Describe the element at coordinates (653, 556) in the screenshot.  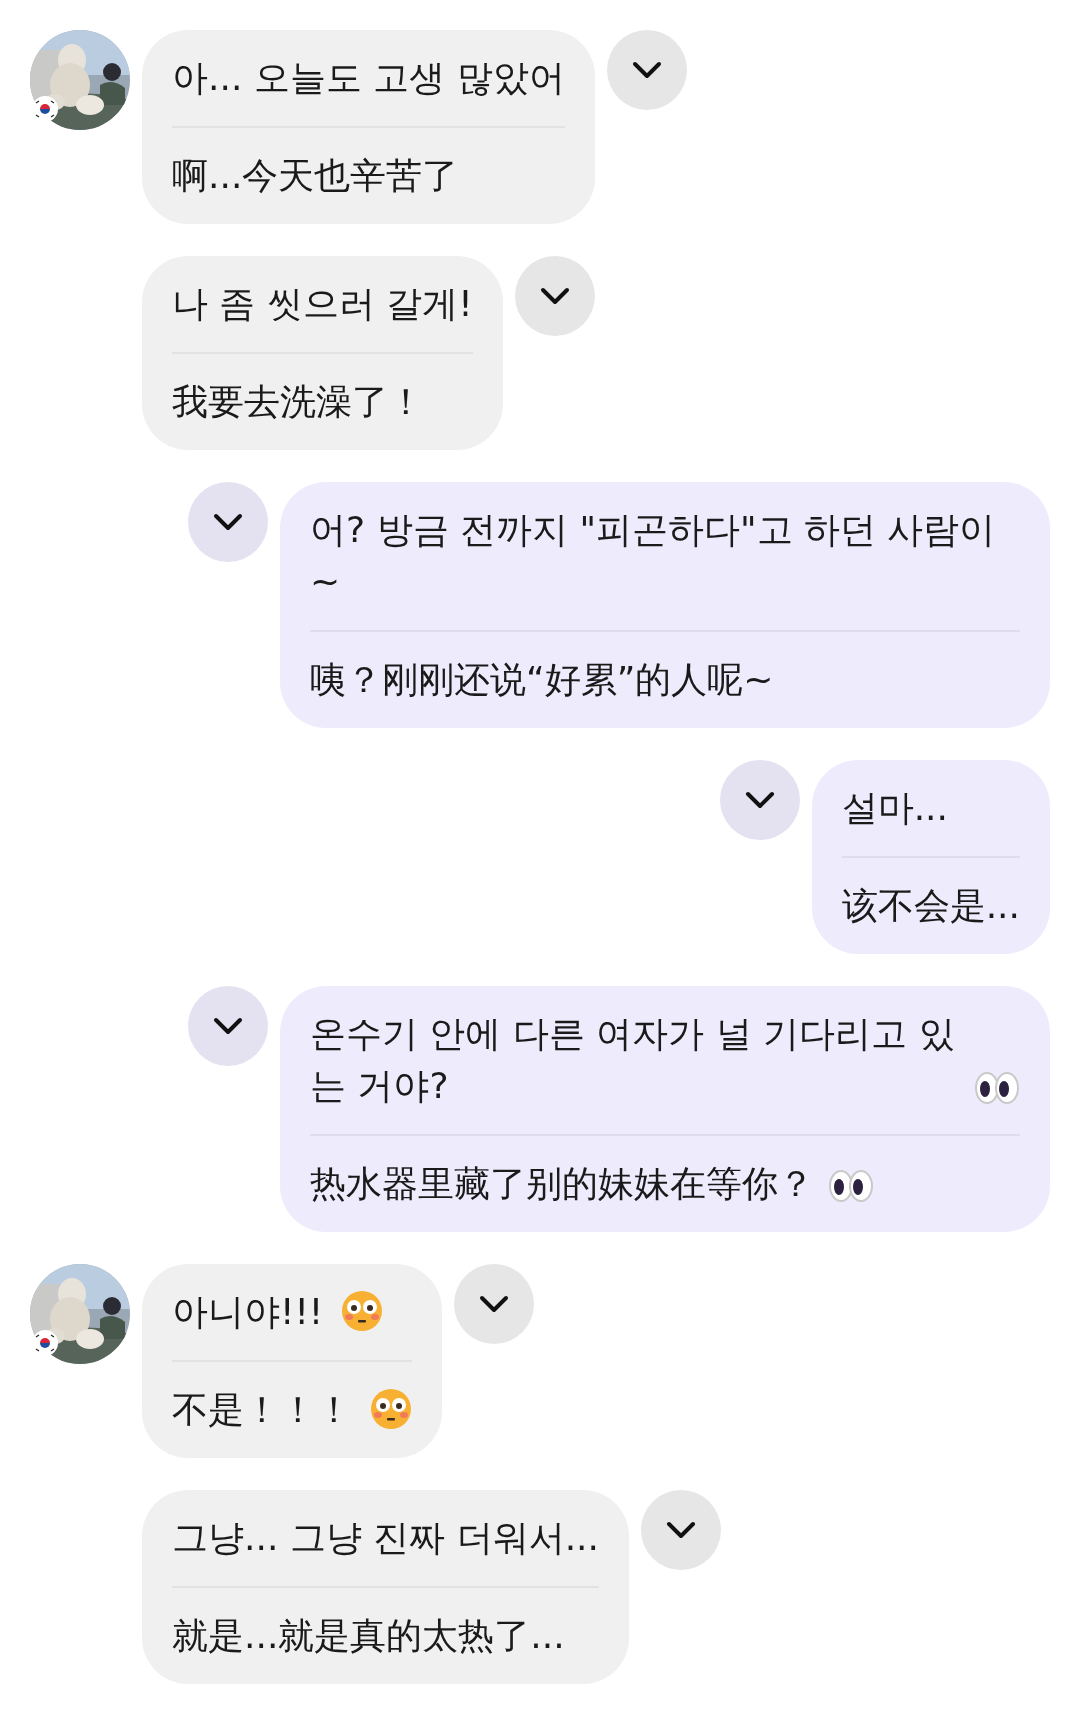
I see `message-text: 어? 방금 전까지 "피곤하다"고 하던 사람이~` at that location.